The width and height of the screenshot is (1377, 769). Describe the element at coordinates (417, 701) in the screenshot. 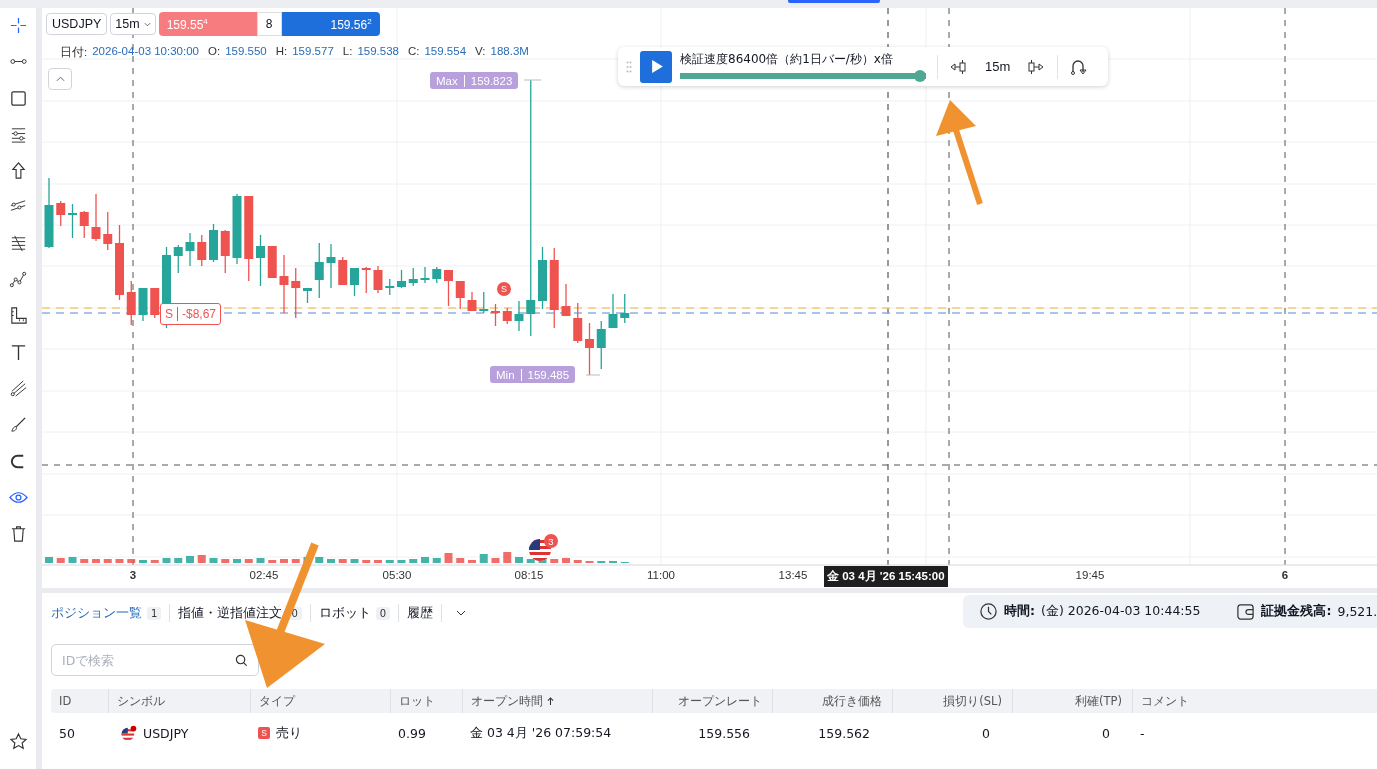

I see `column-header: ロット` at that location.